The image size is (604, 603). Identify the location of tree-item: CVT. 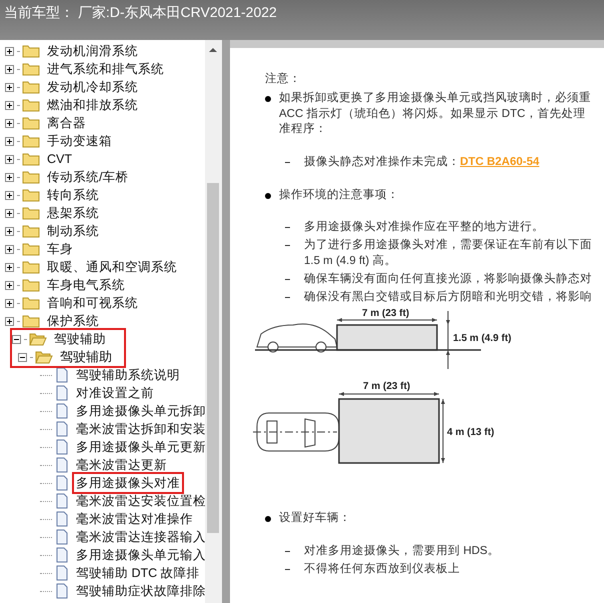
(59, 159).